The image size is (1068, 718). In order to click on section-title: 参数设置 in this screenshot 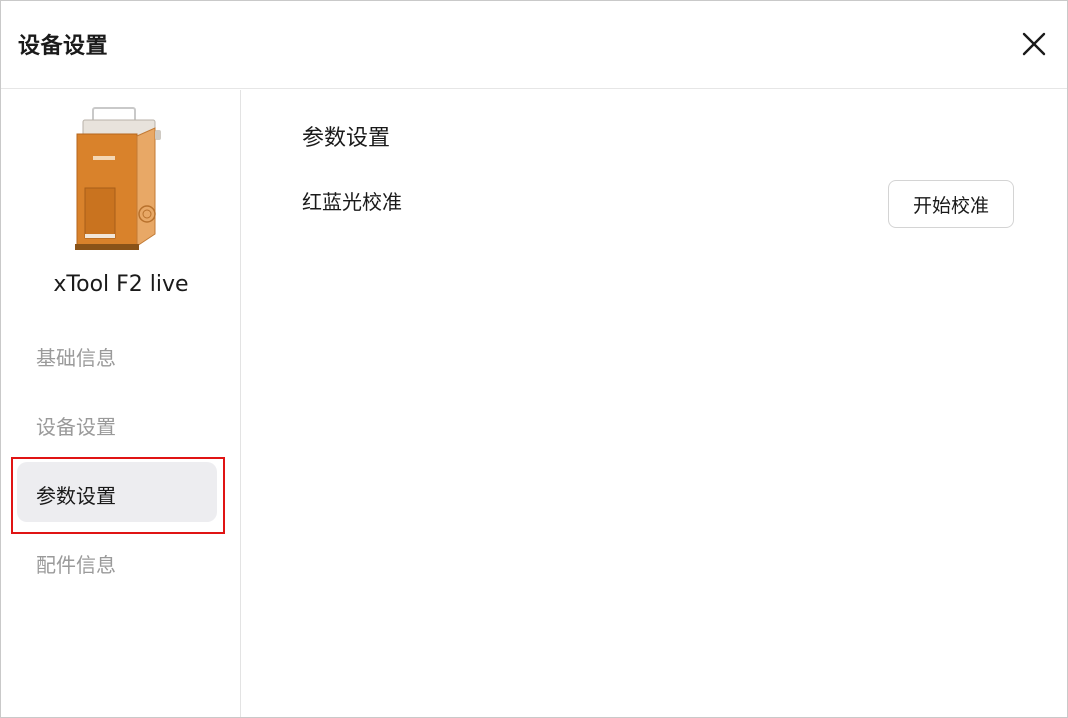, I will do `click(346, 138)`.